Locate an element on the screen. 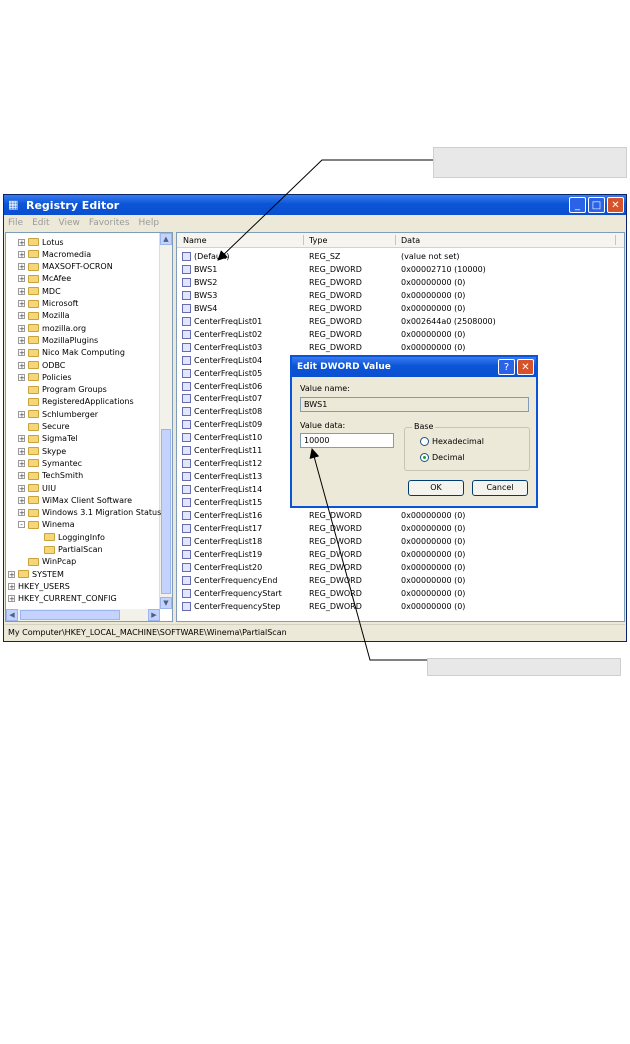 The width and height of the screenshot is (630, 1044). minimize-button: _ is located at coordinates (577, 205).